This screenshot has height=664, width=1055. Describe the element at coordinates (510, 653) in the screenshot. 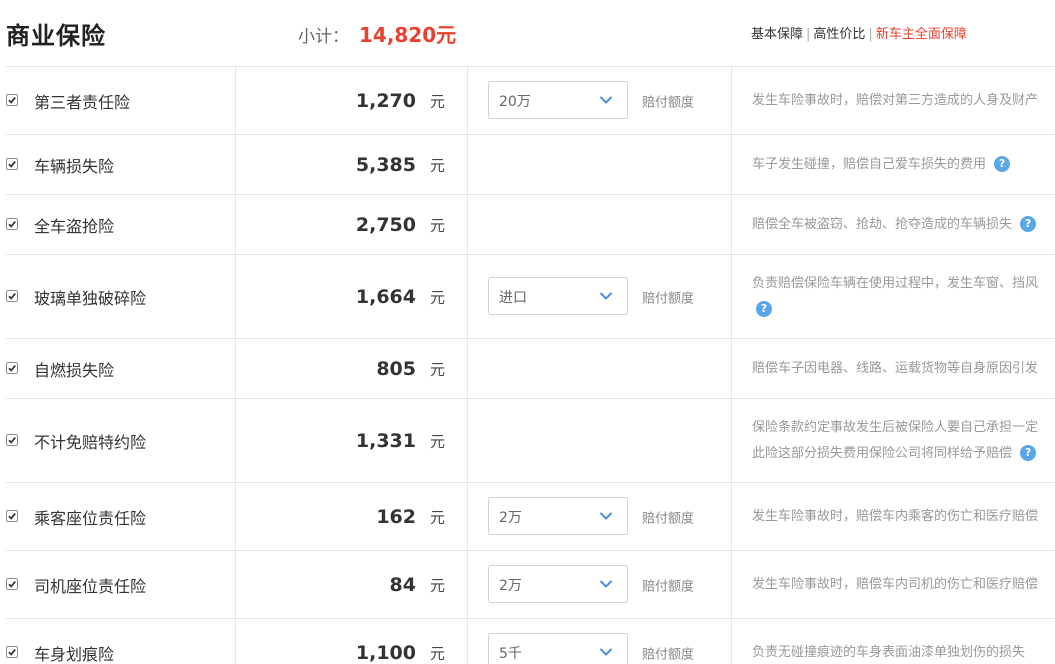

I see `limit-select-value: 5千` at that location.